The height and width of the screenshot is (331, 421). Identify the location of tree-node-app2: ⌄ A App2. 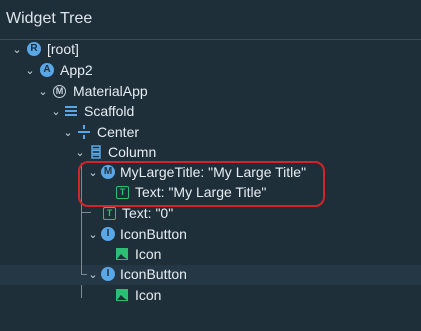
(210, 71).